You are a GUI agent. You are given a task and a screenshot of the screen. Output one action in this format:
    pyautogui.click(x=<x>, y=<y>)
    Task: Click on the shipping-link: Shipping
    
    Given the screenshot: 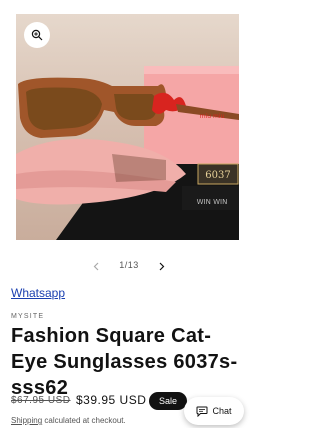 What is the action you would take?
    pyautogui.click(x=26, y=420)
    